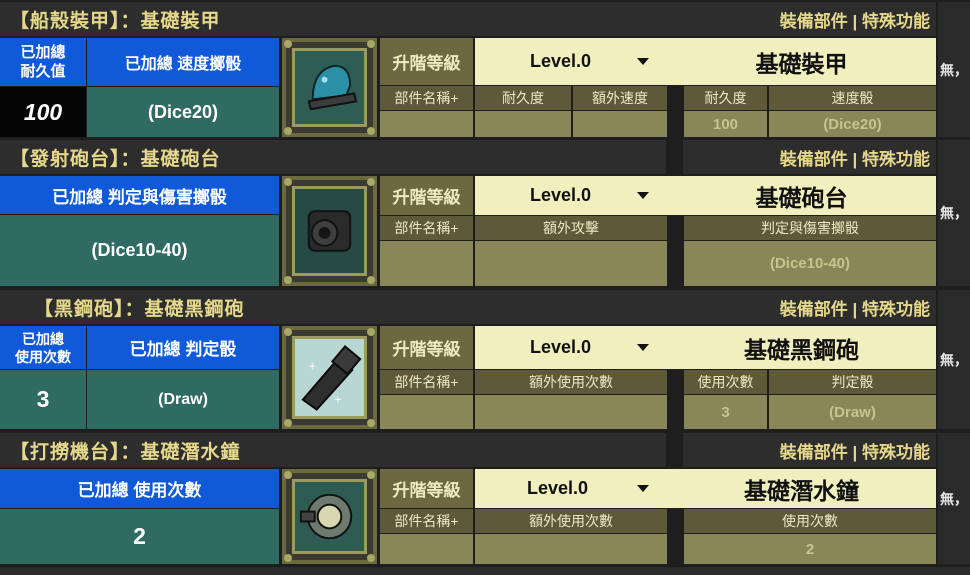 This screenshot has height=575, width=970. What do you see at coordinates (43, 62) in the screenshot?
I see `total-durability-label: 已加總 耐久值` at bounding box center [43, 62].